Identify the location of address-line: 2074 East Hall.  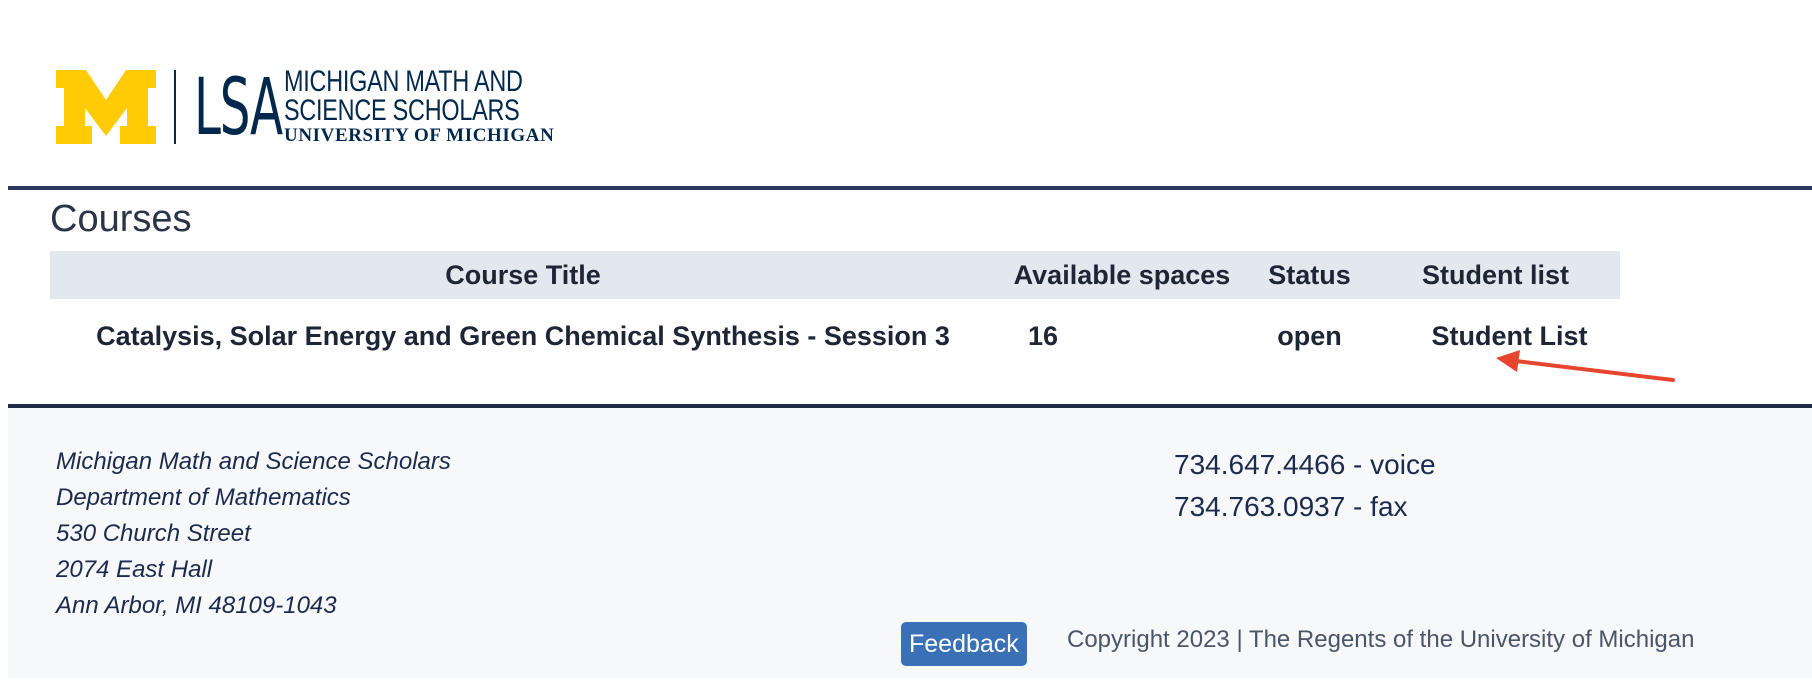
(134, 569).